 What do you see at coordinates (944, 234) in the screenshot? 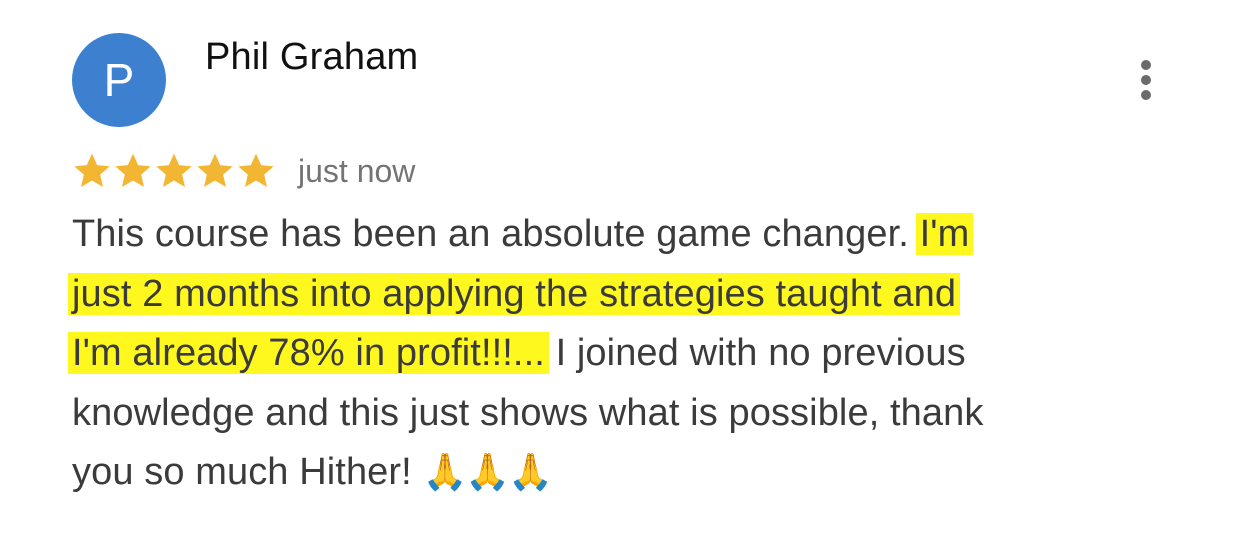
I see `review-text-highlight: I'm` at bounding box center [944, 234].